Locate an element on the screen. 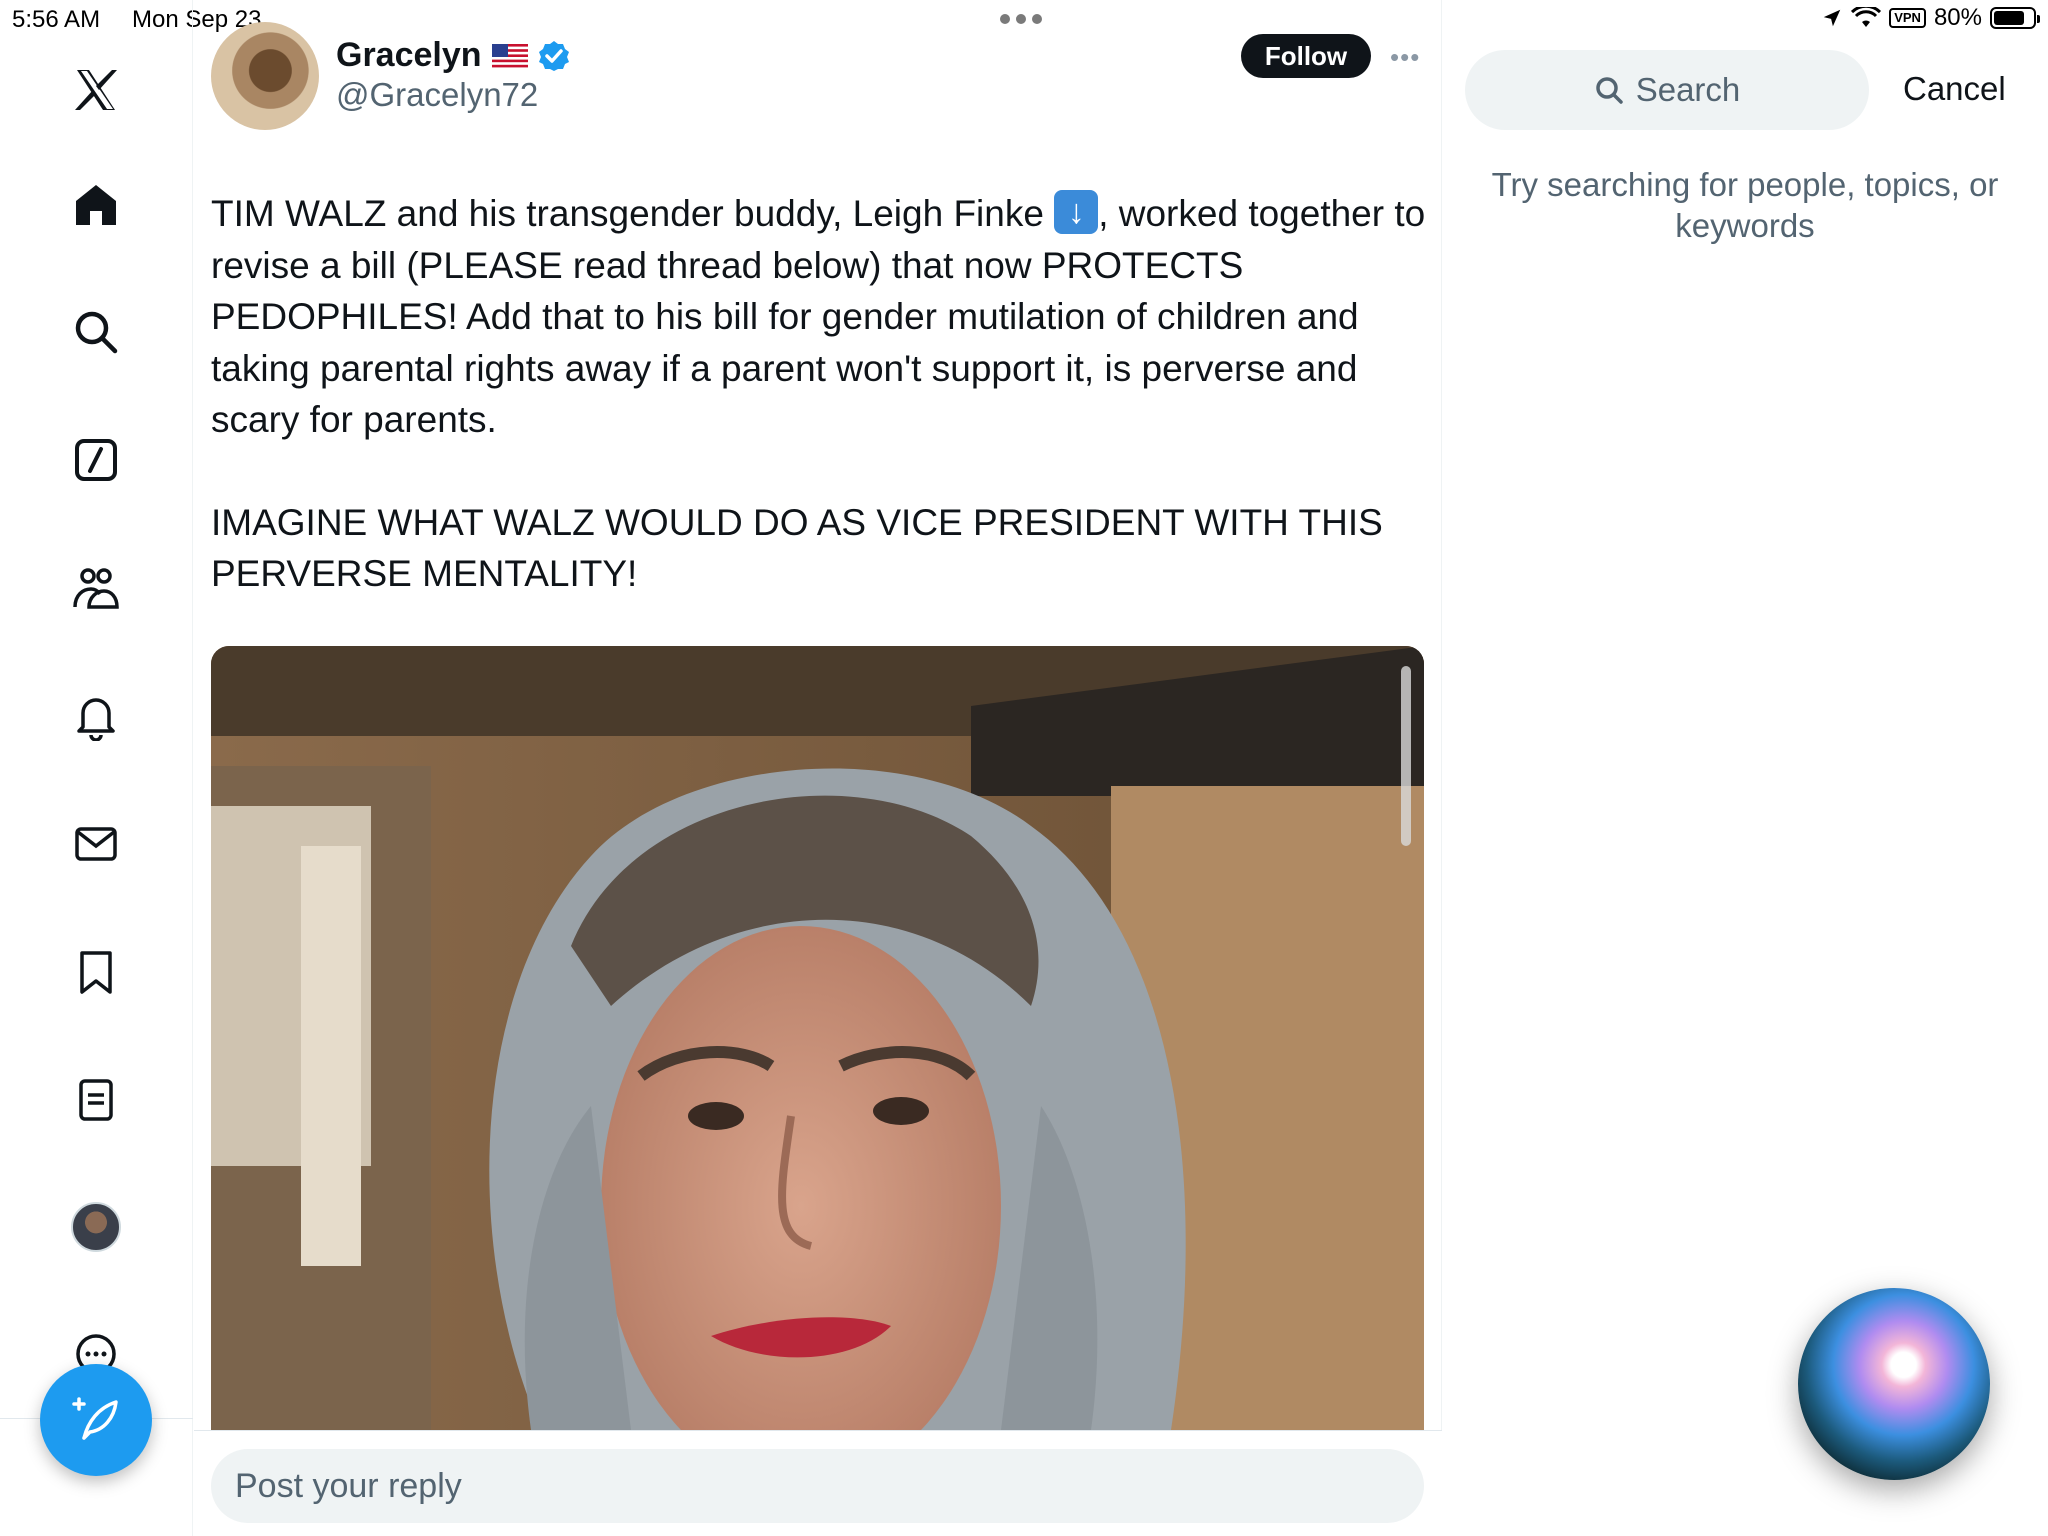 The image size is (2048, 1536). siri-orb-icon is located at coordinates (1894, 1384).